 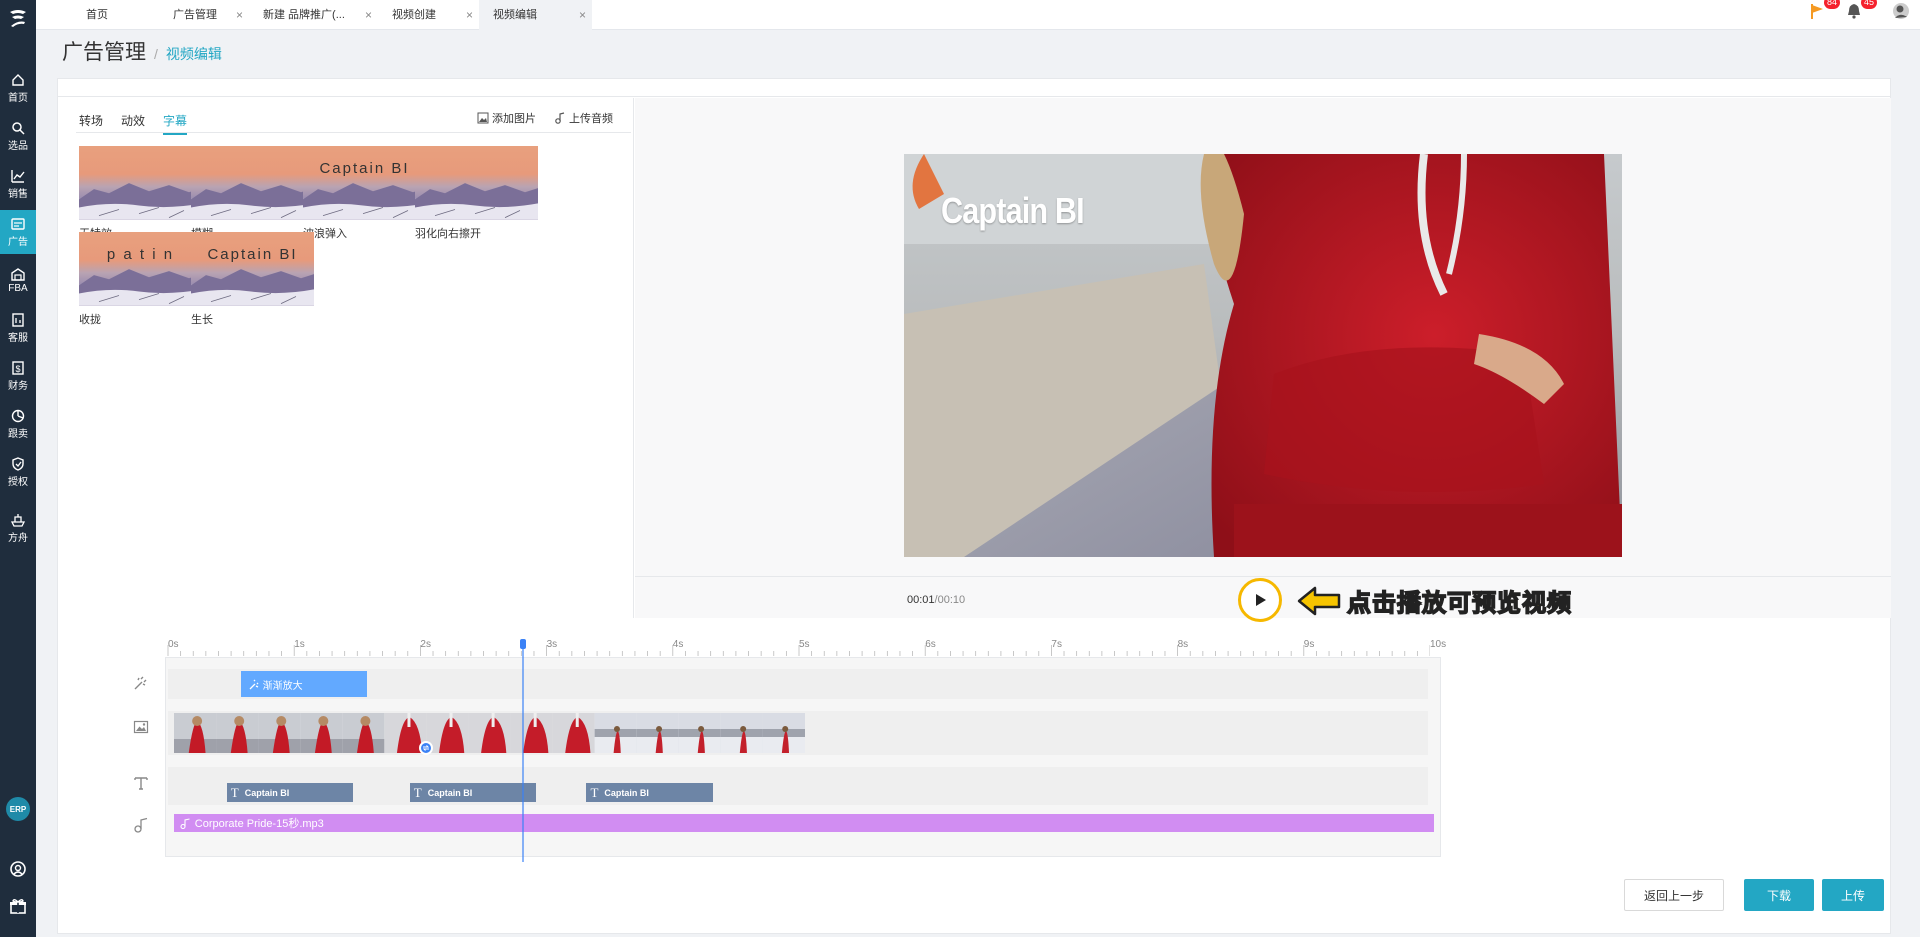 I want to click on sidebar-item-label: 客服, so click(x=18, y=338).